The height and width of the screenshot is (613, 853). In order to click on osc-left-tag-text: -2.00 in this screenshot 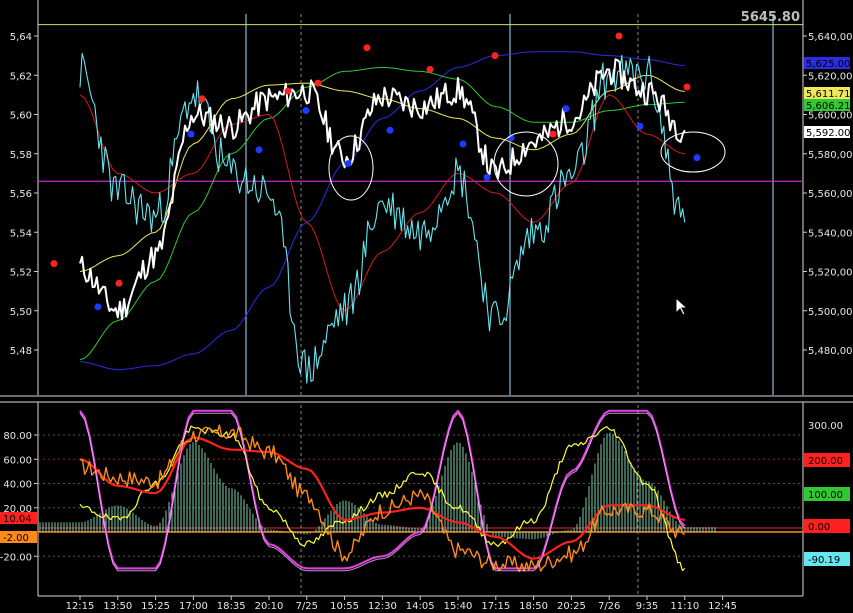, I will do `click(16, 538)`.